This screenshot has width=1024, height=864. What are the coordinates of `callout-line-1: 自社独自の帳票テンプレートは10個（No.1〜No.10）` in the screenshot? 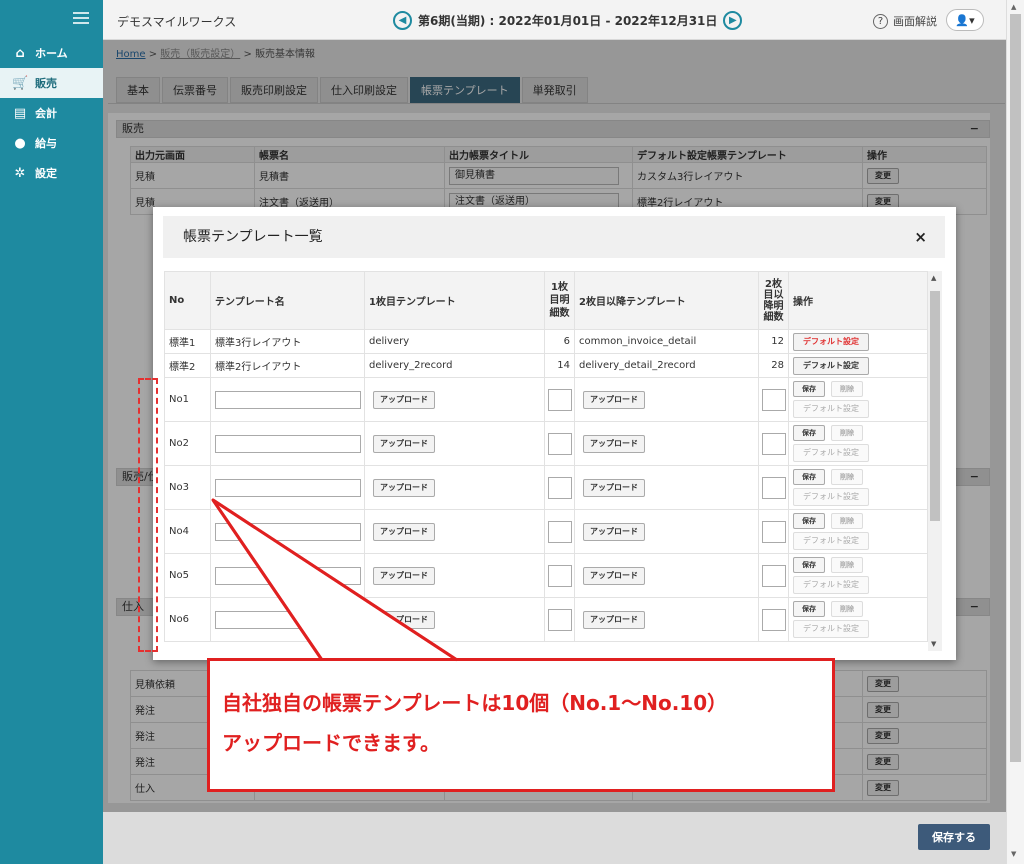 It's located at (475, 703).